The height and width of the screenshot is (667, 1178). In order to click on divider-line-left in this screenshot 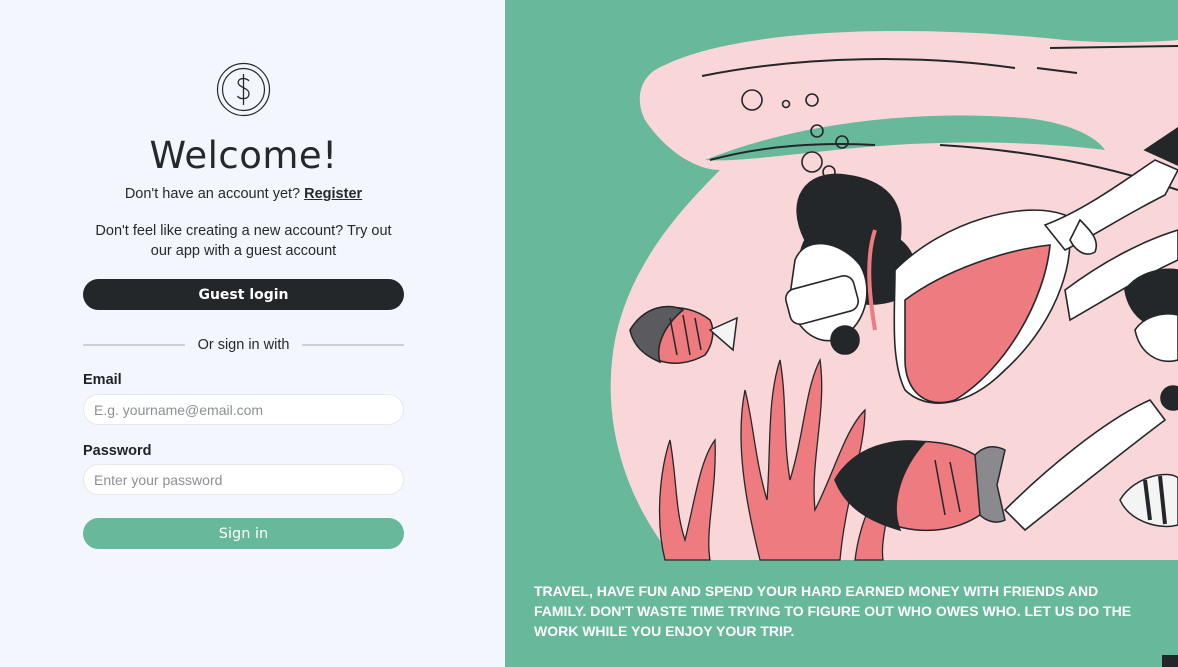, I will do `click(134, 345)`.